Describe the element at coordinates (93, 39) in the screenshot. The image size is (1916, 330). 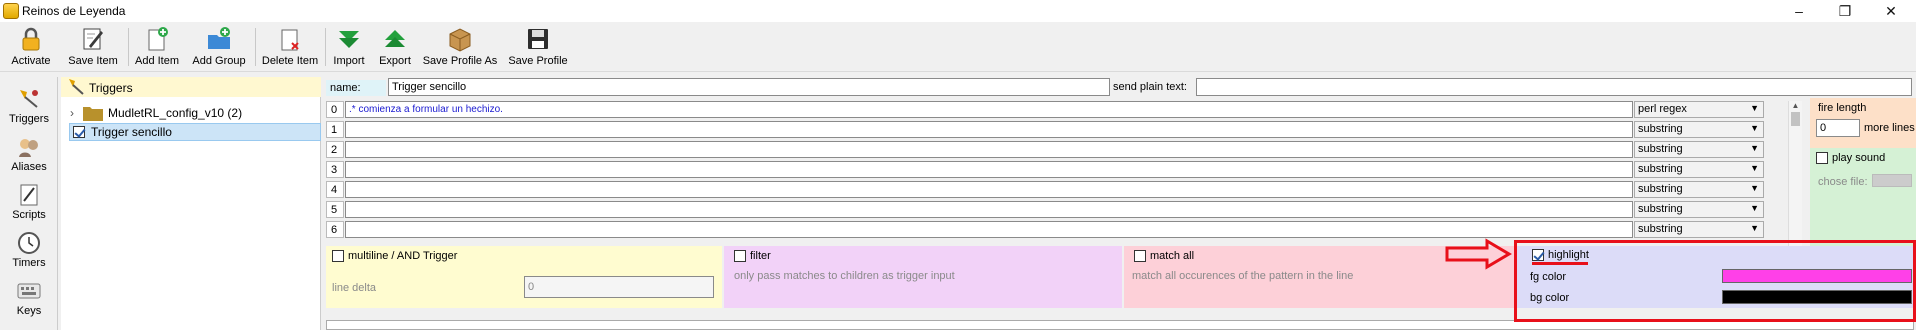
I see `pen-paper-icon` at that location.